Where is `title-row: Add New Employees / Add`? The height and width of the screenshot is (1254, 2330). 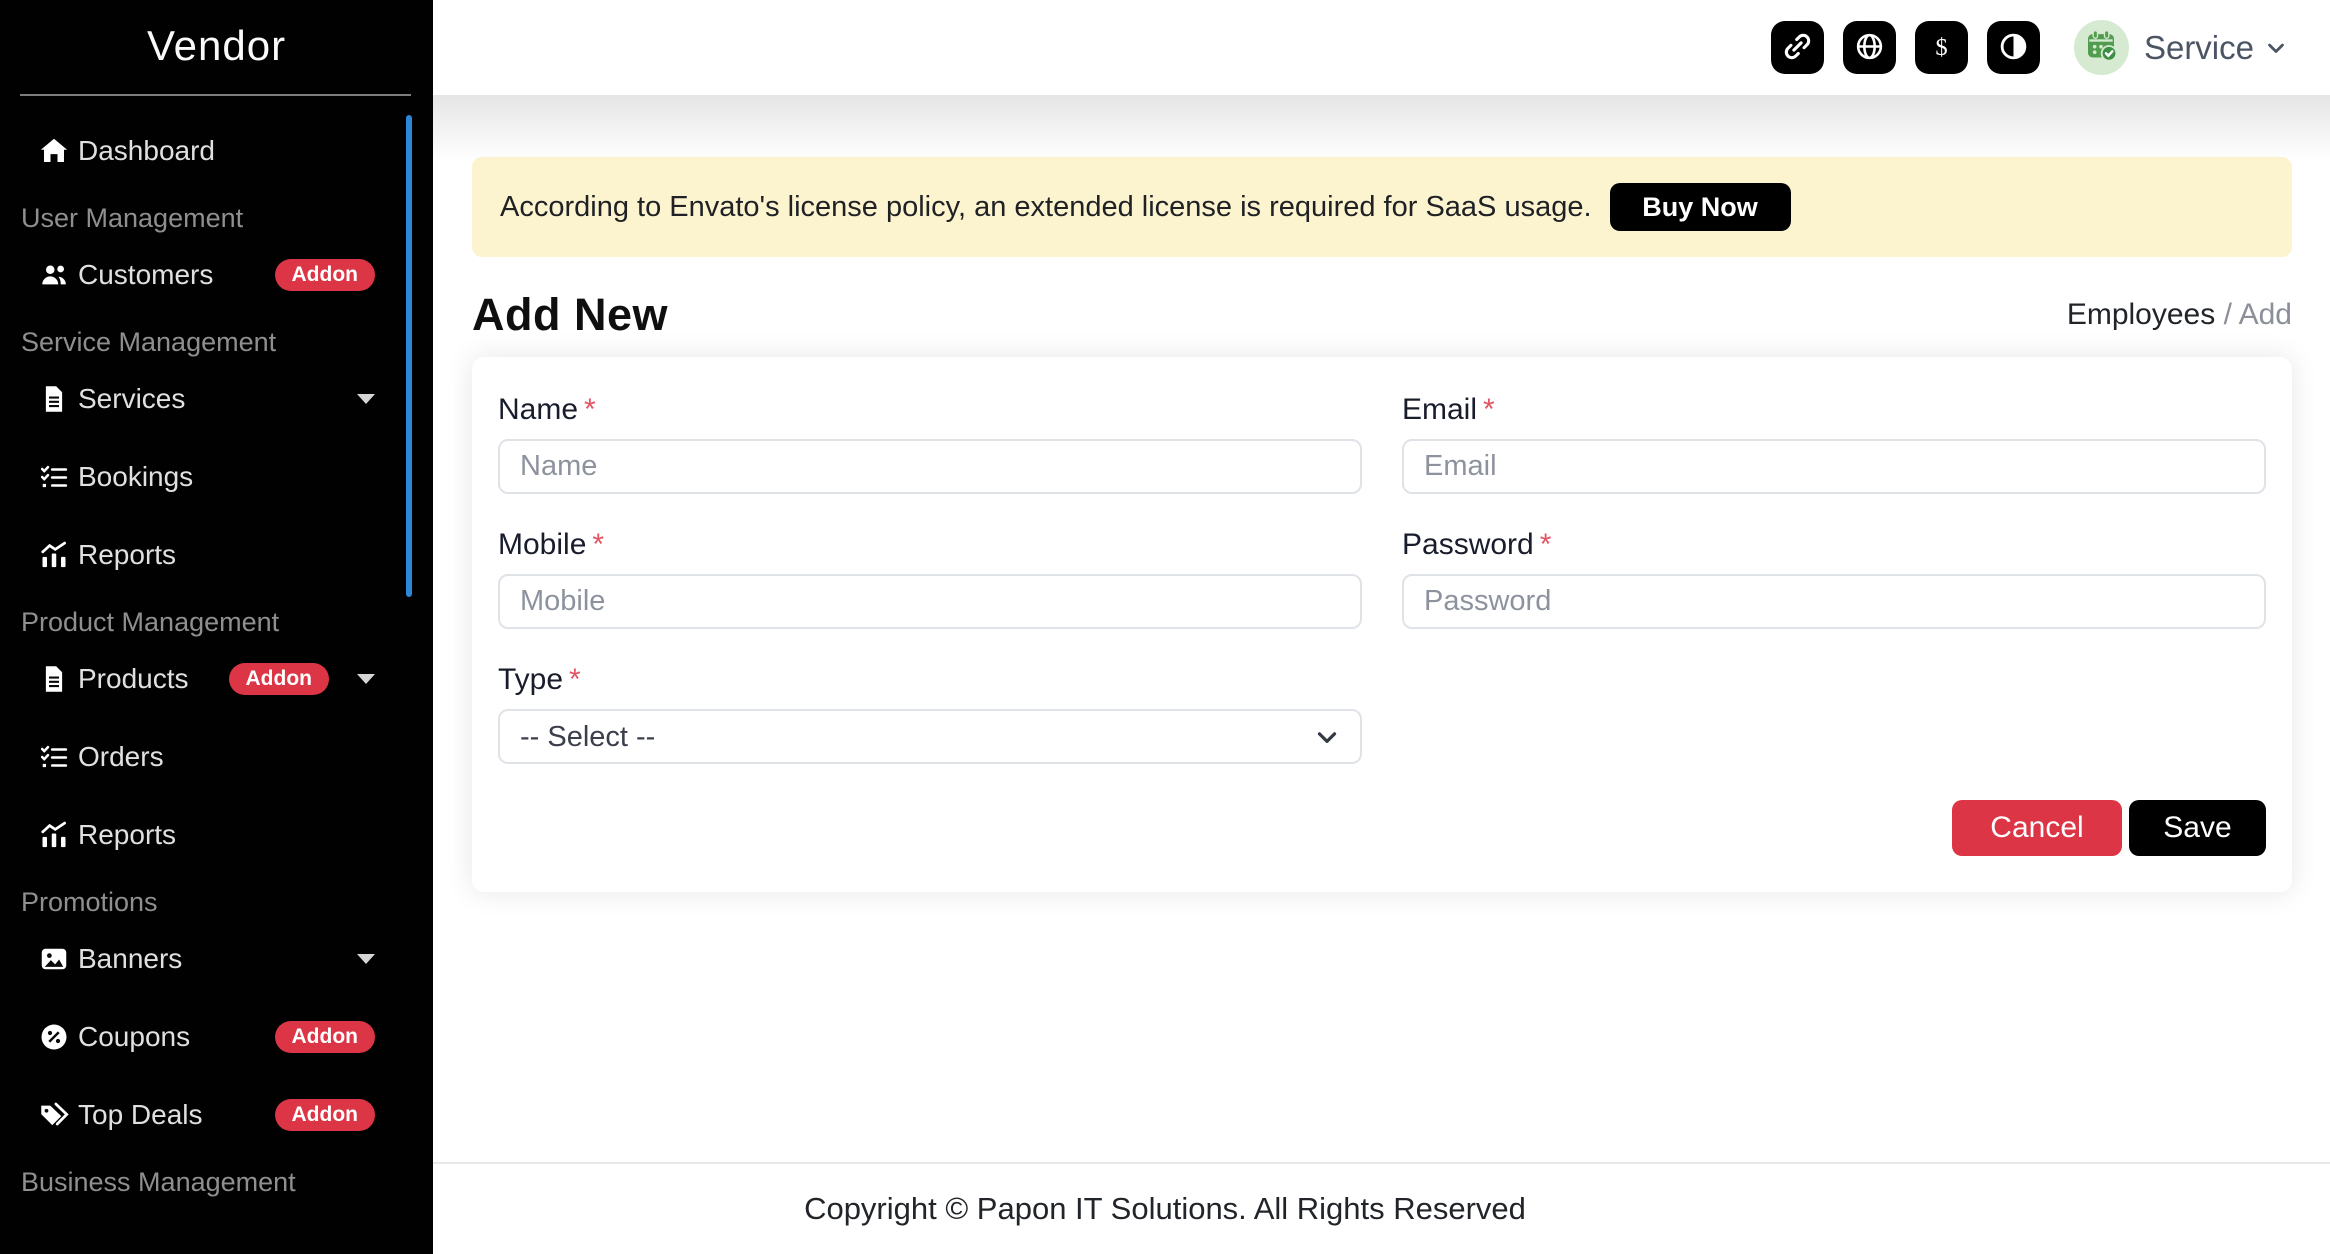 title-row: Add New Employees / Add is located at coordinates (1382, 315).